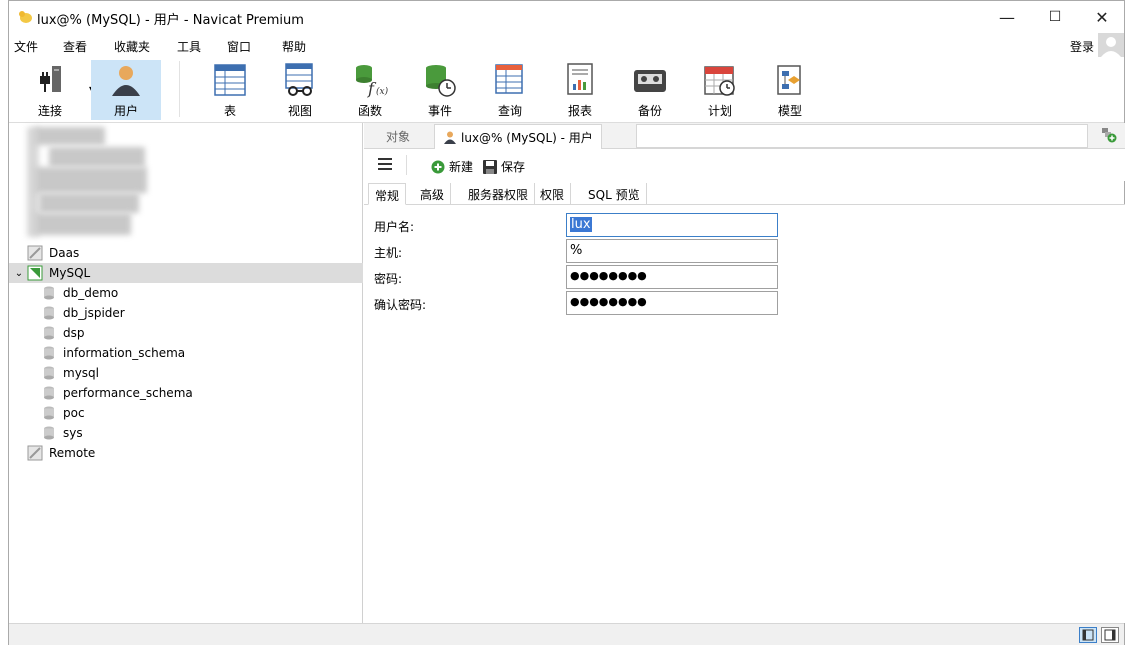 This screenshot has width=1133, height=652. I want to click on confirm-password-field: ●●●●●●●●, so click(672, 303).